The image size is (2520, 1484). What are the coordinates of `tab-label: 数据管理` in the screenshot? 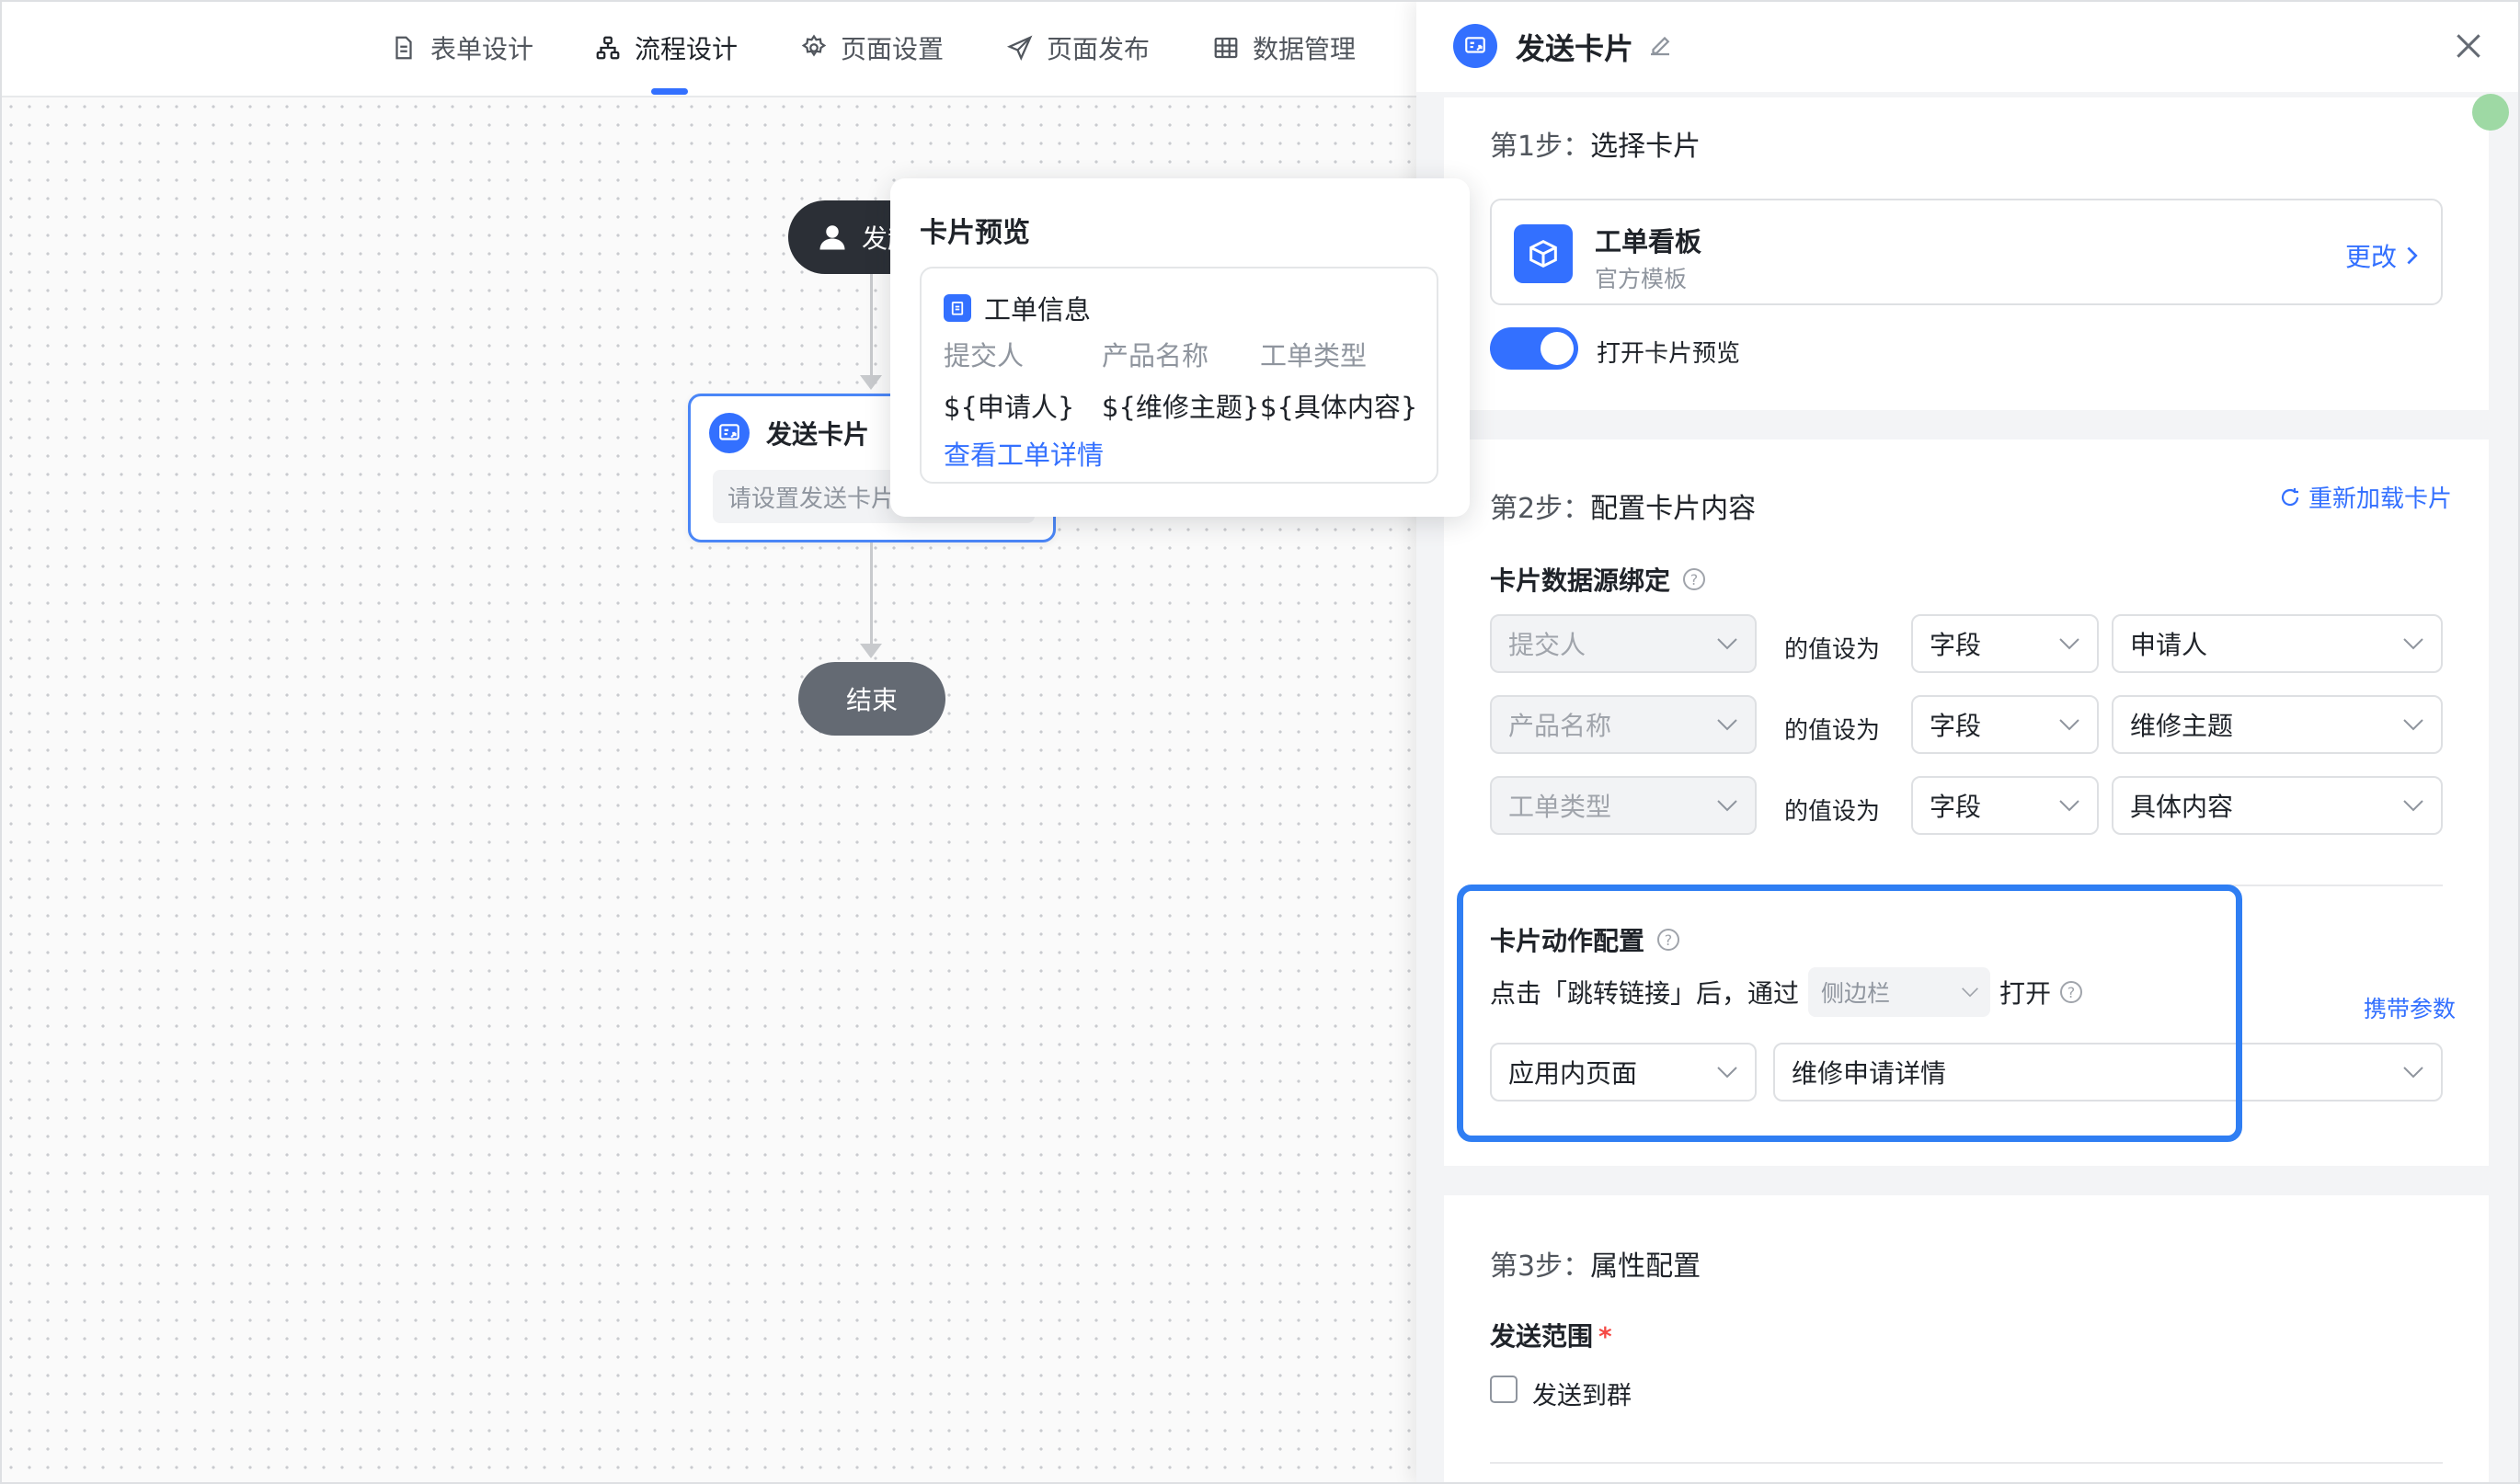 It's located at (1305, 49).